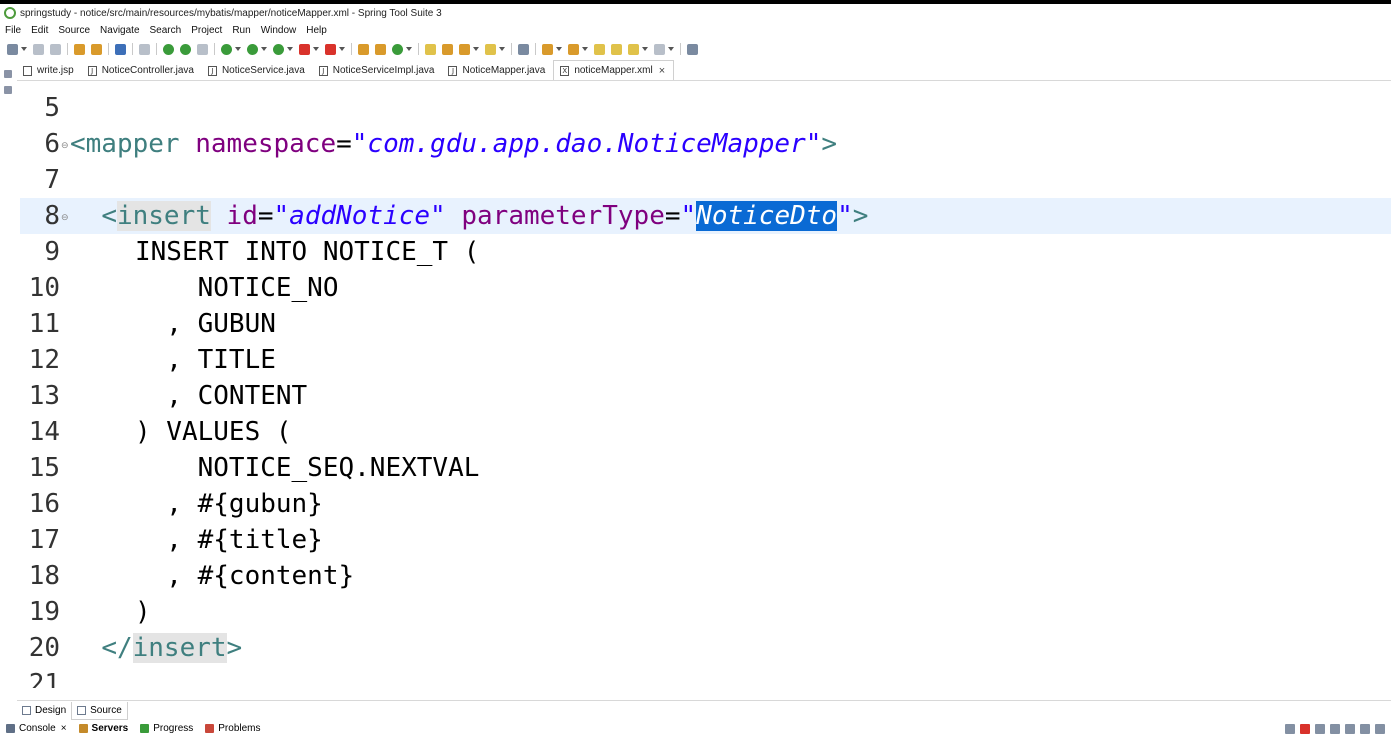  Describe the element at coordinates (430, 49) in the screenshot. I see `open-folder-icon` at that location.